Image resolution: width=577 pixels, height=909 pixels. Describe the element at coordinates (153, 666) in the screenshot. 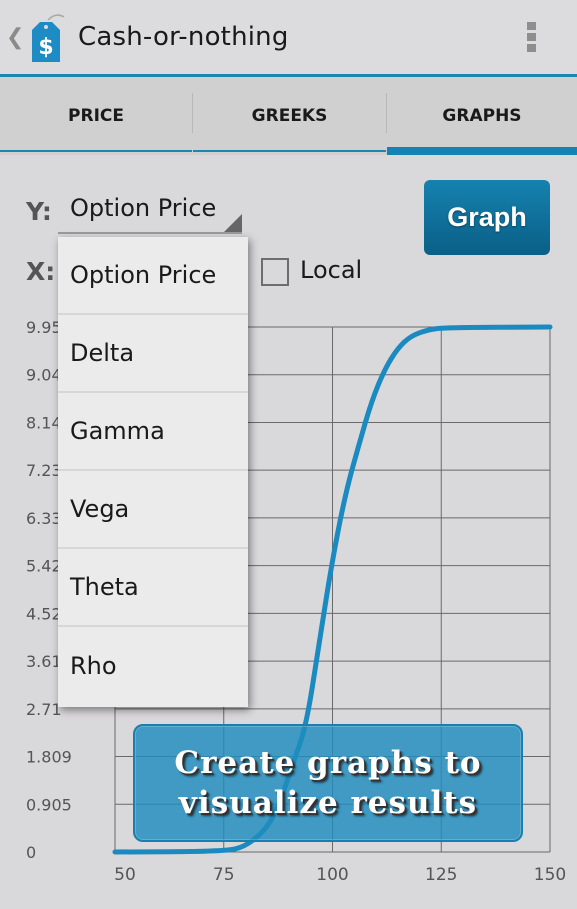

I see `dropdown-option-rho: Rho` at that location.